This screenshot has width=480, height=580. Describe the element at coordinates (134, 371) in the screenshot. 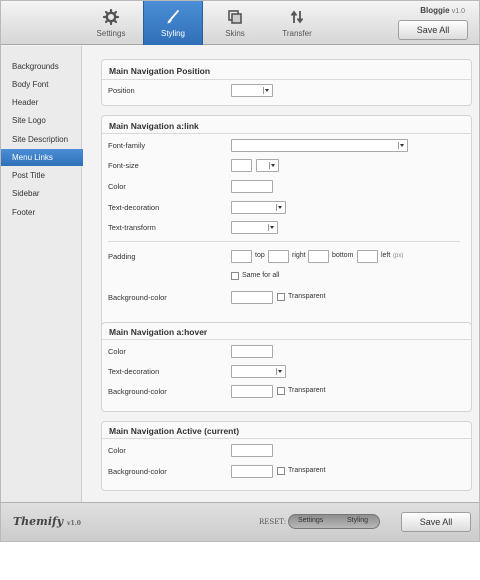

I see `hover-text-decoration-label: Text-decoration` at that location.